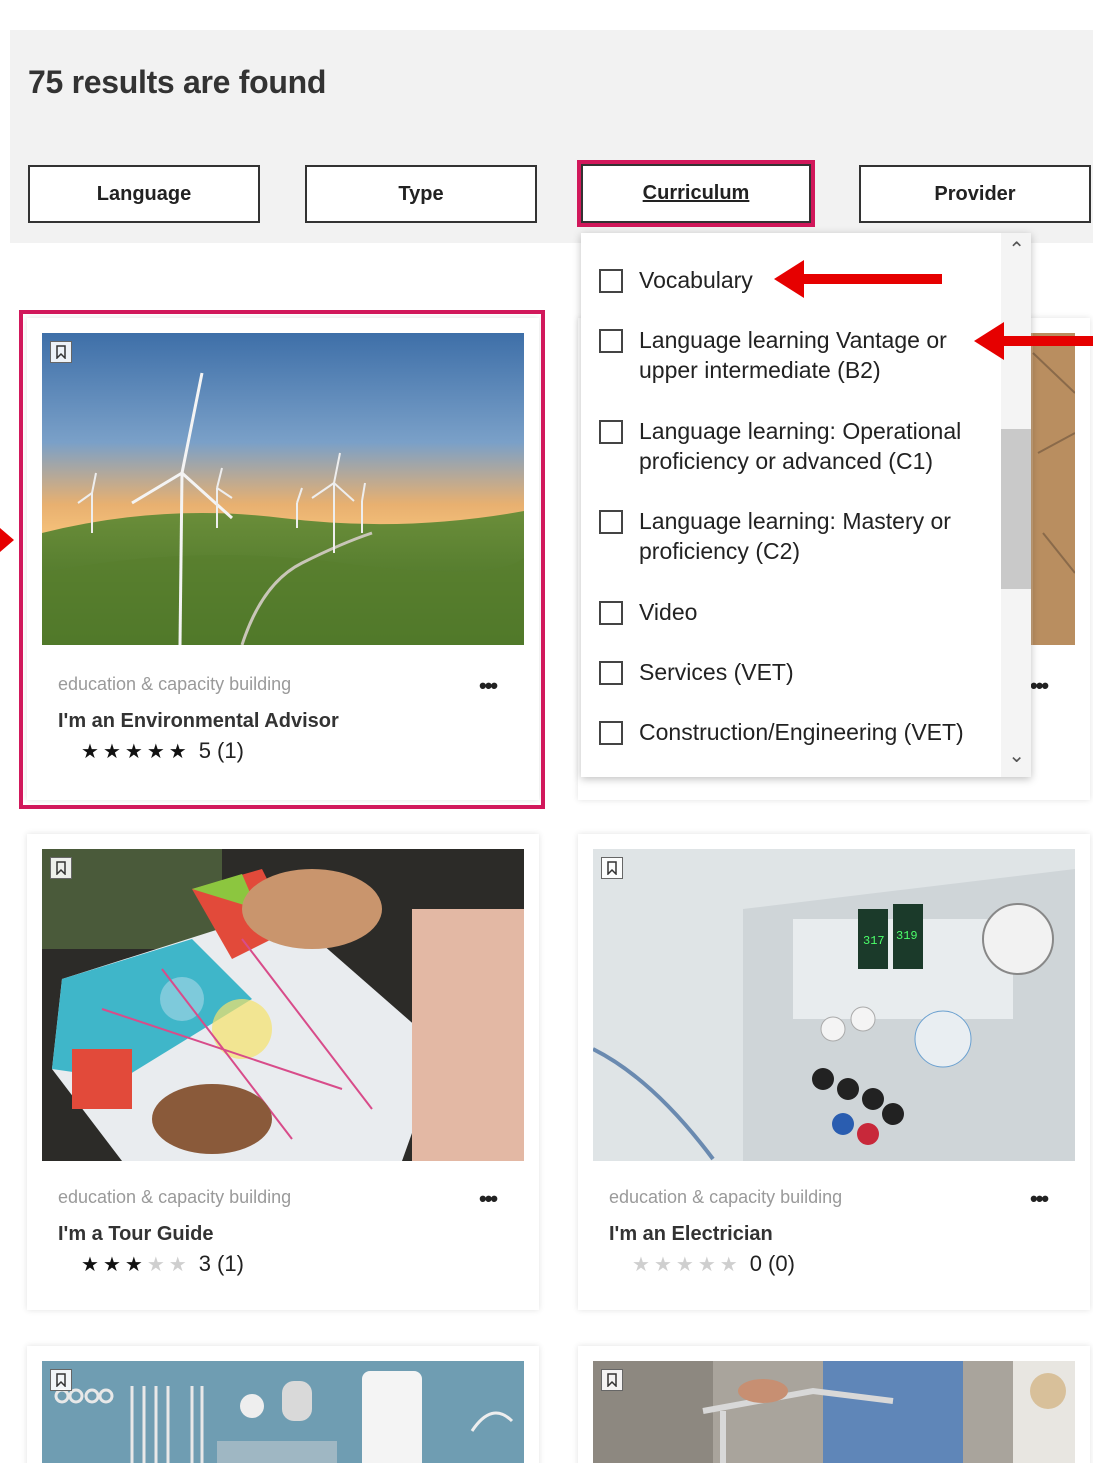 This screenshot has width=1093, height=1463. What do you see at coordinates (772, 1263) in the screenshot?
I see `rating-value: 0 (0)` at bounding box center [772, 1263].